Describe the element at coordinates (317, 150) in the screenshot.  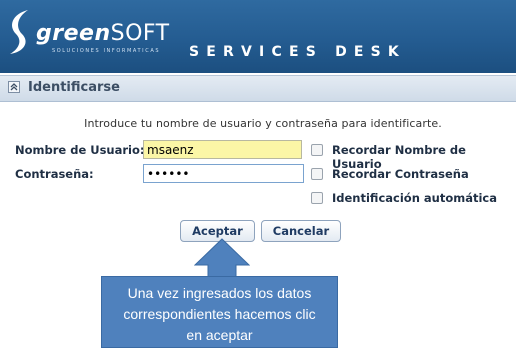
I see `remember-user-checkbox` at that location.